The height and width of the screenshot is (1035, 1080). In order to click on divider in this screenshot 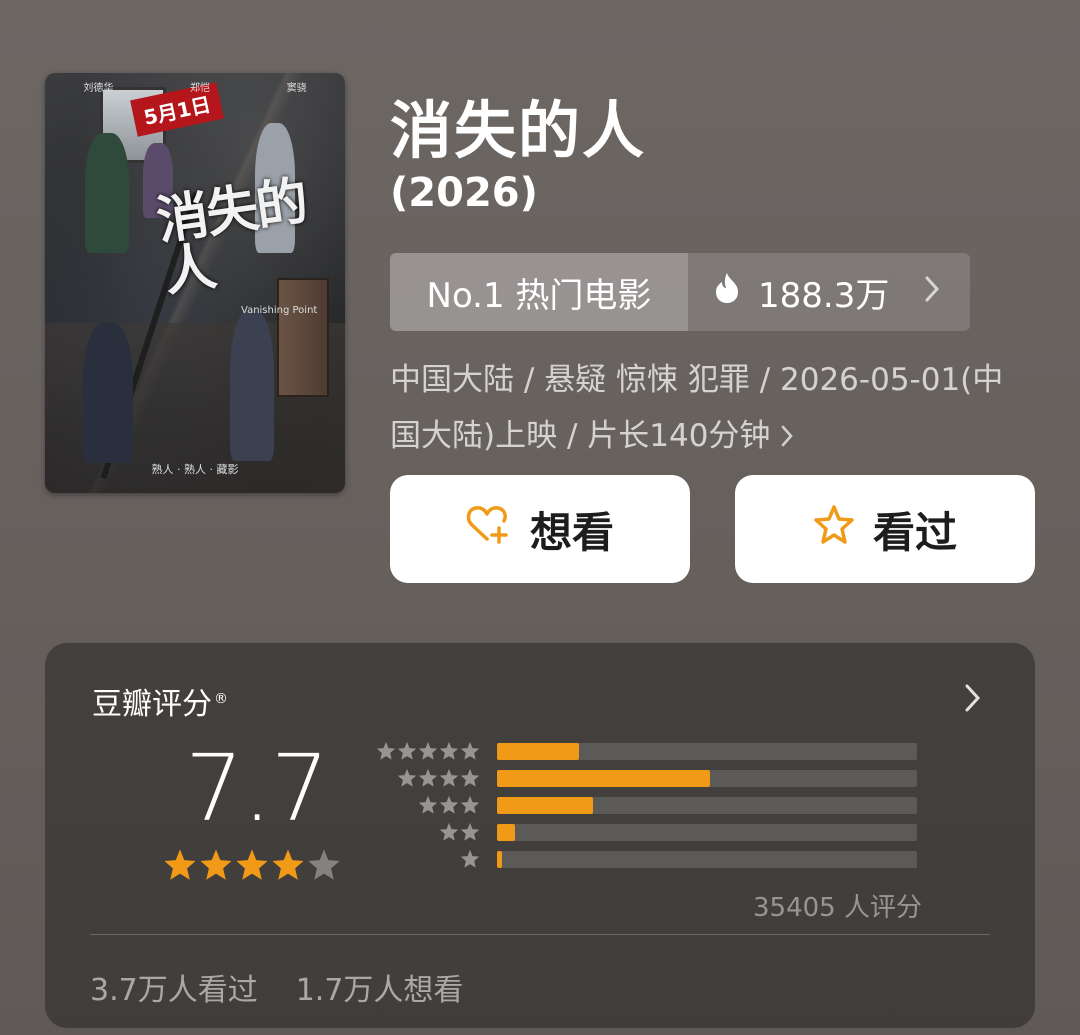, I will do `click(540, 934)`.